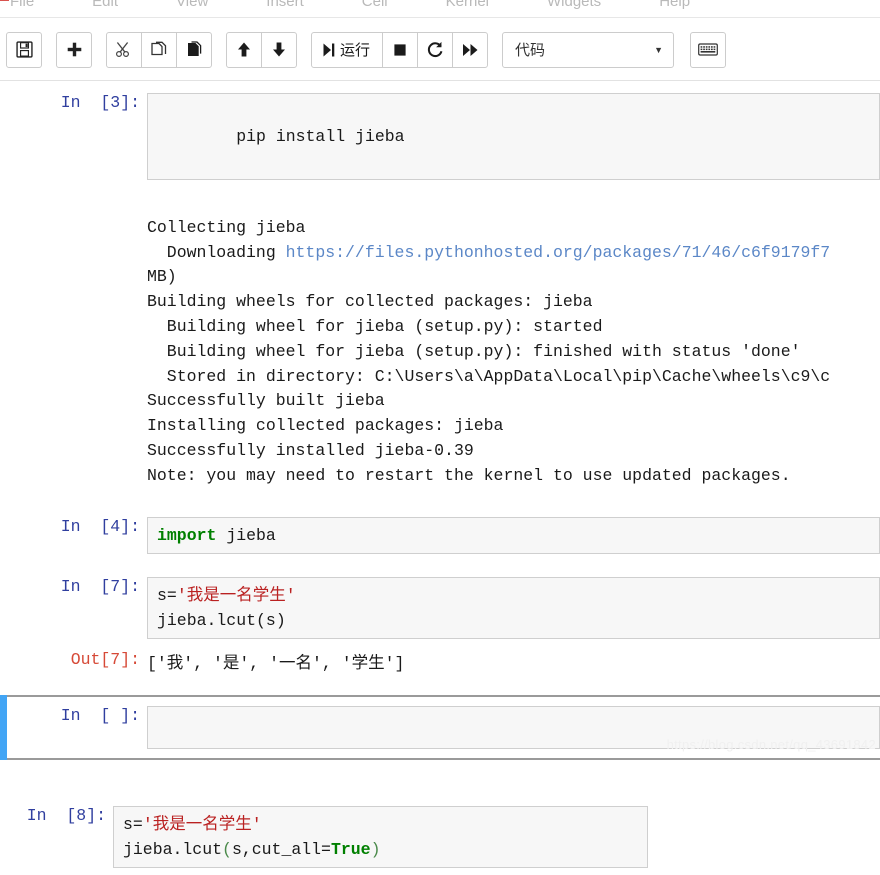 The width and height of the screenshot is (880, 875). What do you see at coordinates (355, 50) in the screenshot?
I see `run-button-label: 运行` at bounding box center [355, 50].